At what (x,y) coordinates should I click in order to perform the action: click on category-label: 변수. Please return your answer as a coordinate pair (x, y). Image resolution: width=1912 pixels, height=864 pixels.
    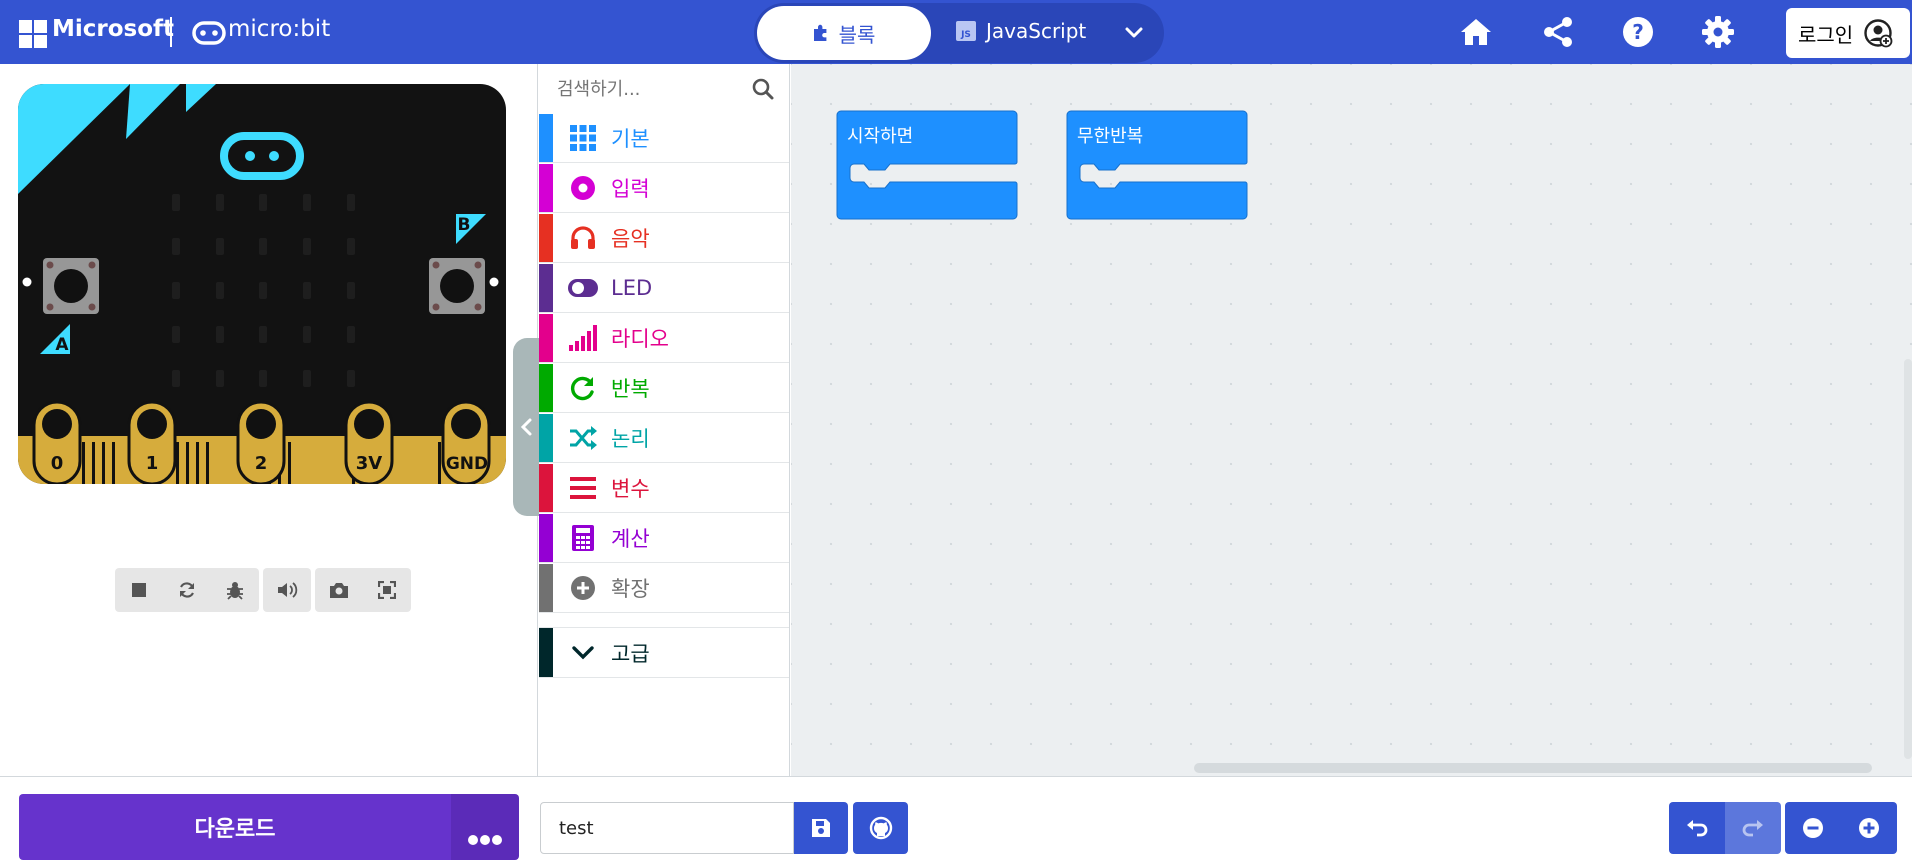
    Looking at the image, I should click on (630, 489).